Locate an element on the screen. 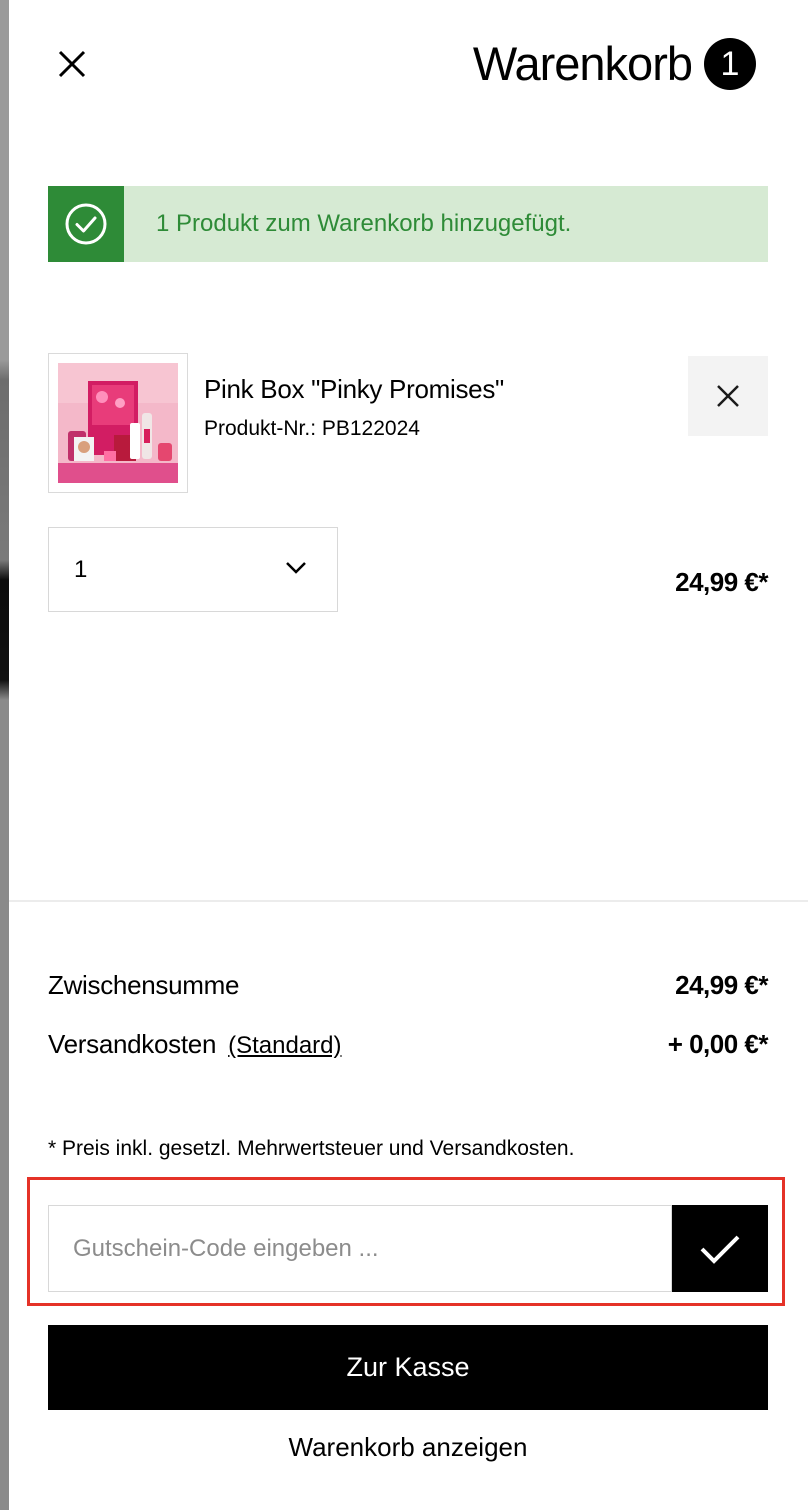 This screenshot has height=1510, width=808. subtotal-value: 24,99 €* is located at coordinates (721, 985).